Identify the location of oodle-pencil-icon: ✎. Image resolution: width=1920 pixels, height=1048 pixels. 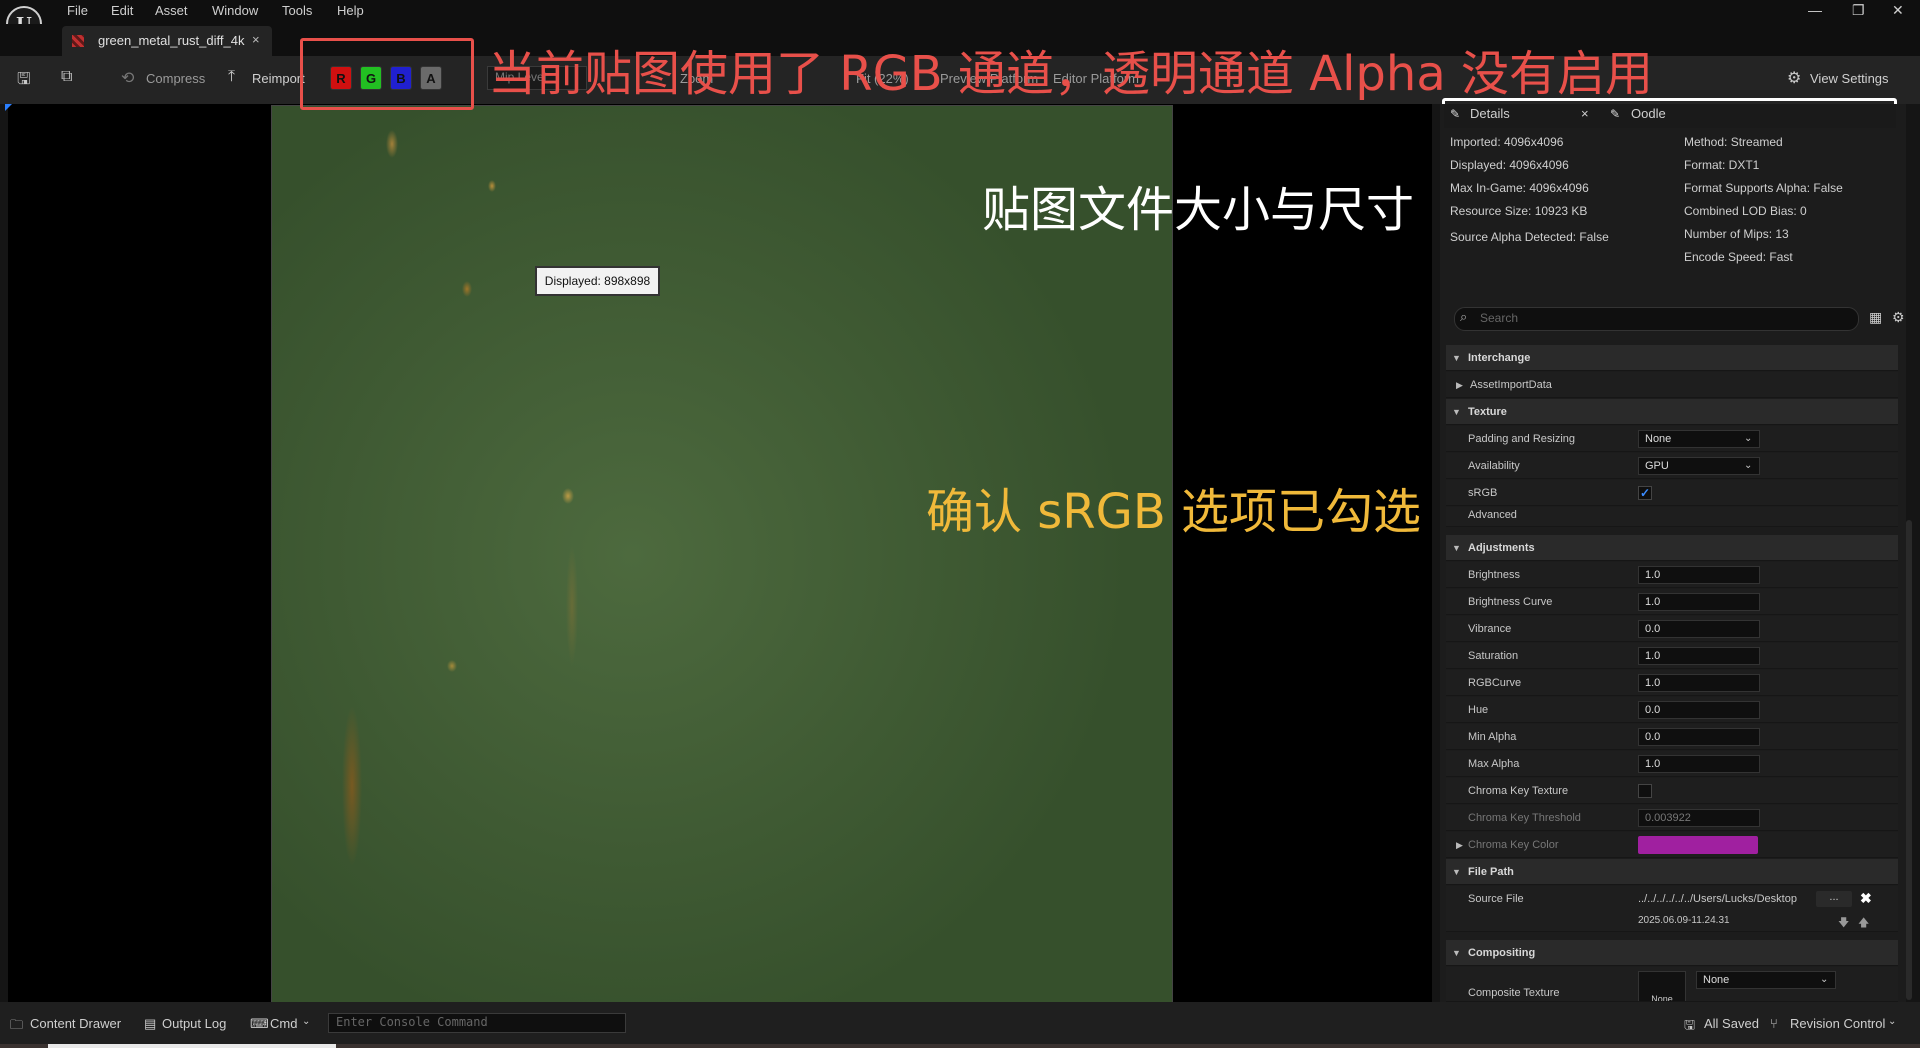
(1615, 114).